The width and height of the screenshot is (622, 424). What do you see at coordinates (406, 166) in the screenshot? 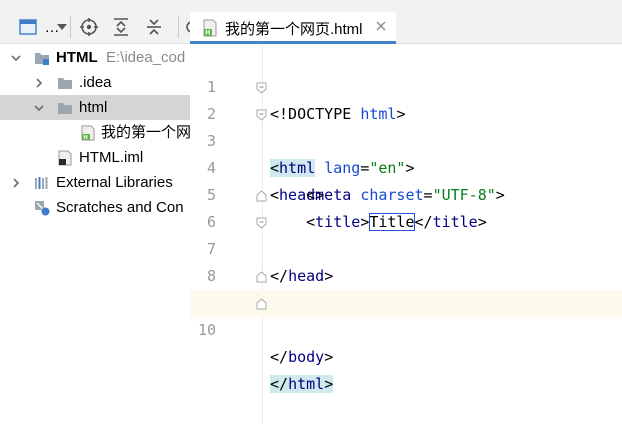
I see `code-line-4: 4 <meta charset="UTF-8">` at bounding box center [406, 166].